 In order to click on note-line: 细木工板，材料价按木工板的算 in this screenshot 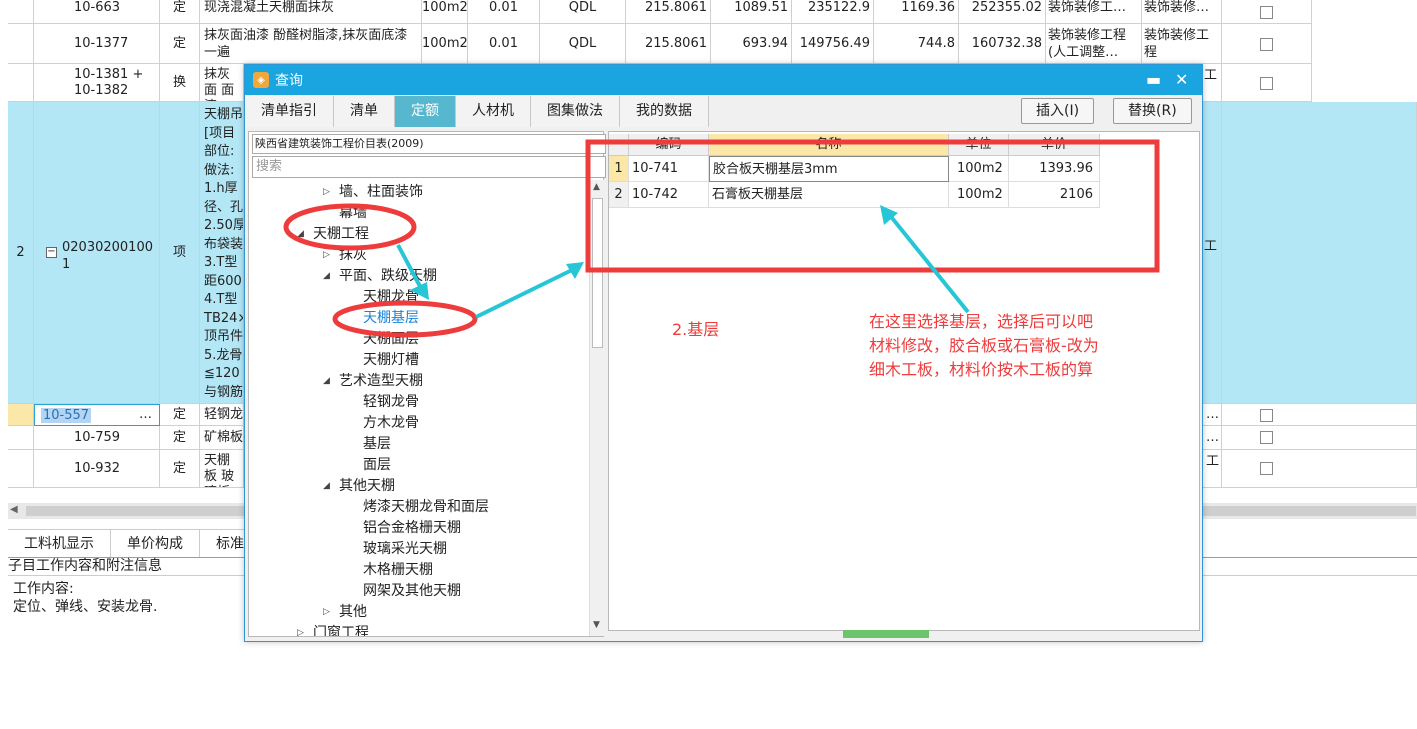, I will do `click(981, 369)`.